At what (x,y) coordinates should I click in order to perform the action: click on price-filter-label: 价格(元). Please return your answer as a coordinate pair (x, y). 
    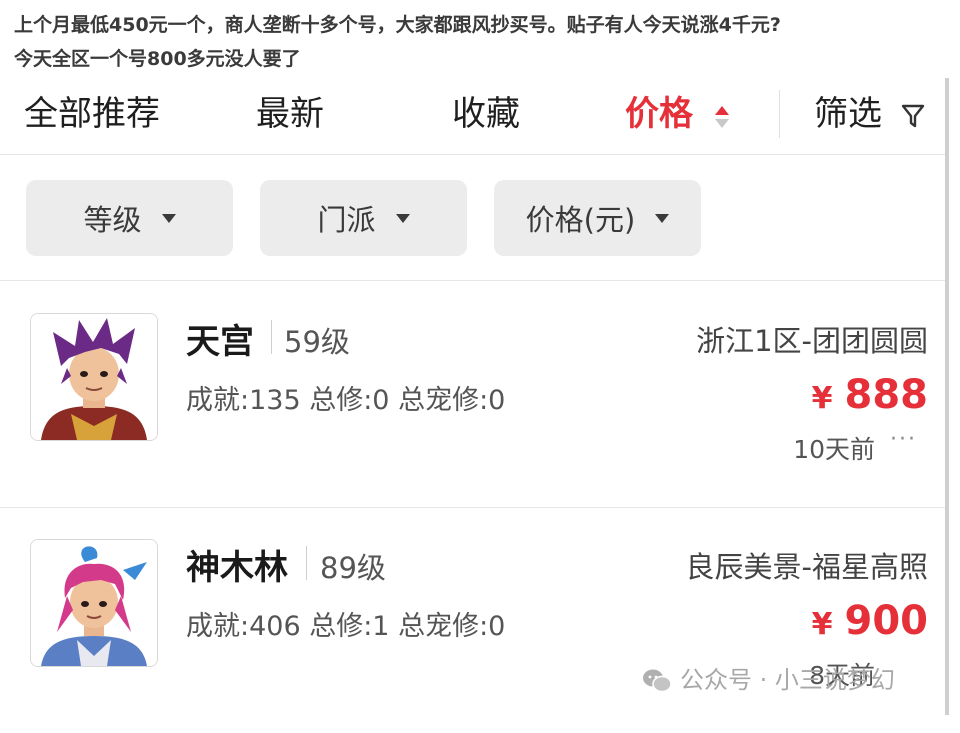
    Looking at the image, I should click on (580, 220).